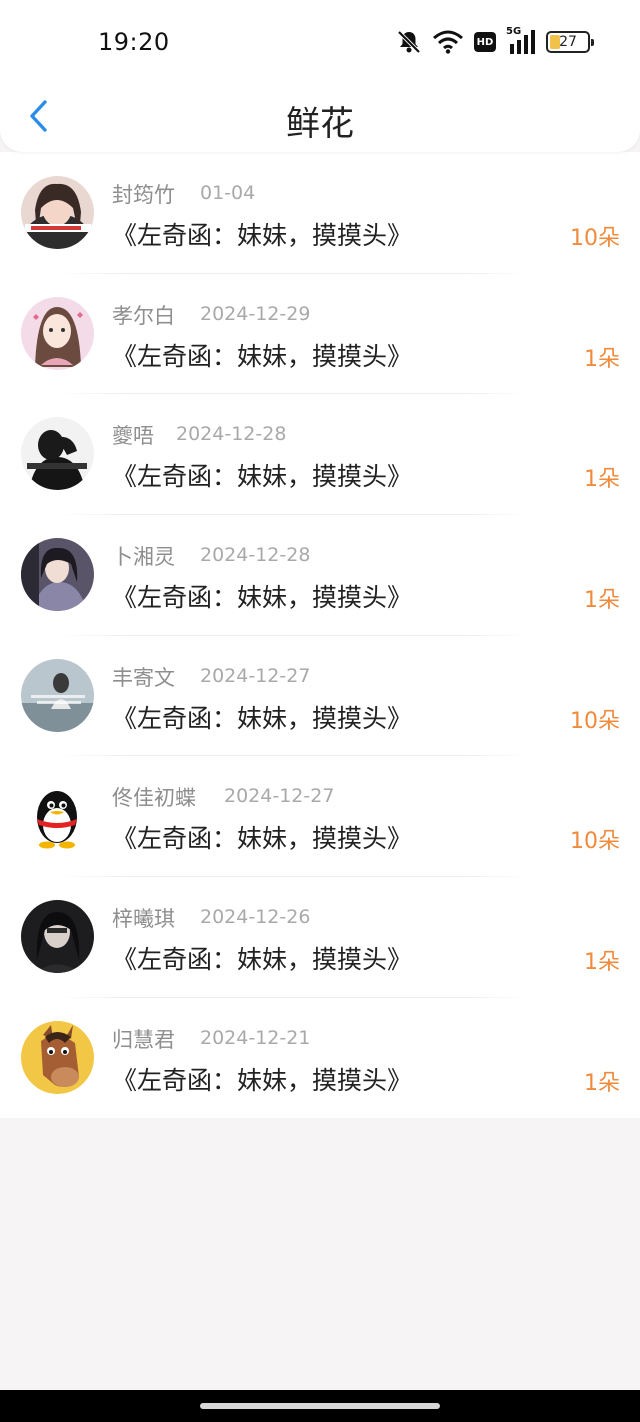 The height and width of the screenshot is (1422, 640). Describe the element at coordinates (134, 42) in the screenshot. I see `status-time: 19:20` at that location.